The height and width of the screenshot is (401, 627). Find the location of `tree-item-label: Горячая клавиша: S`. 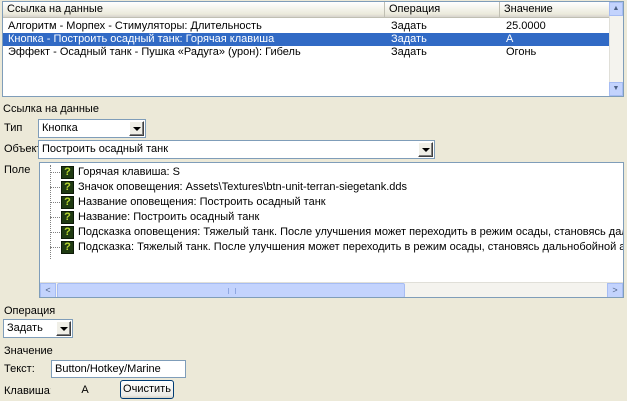

tree-item-label: Горячая клавиша: S is located at coordinates (129, 172).